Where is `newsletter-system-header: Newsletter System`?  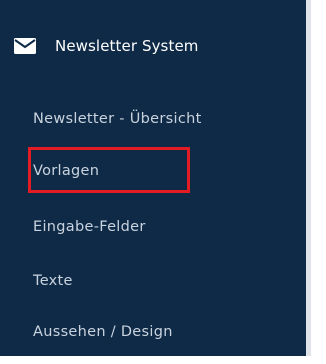 newsletter-system-header: Newsletter System is located at coordinates (106, 46).